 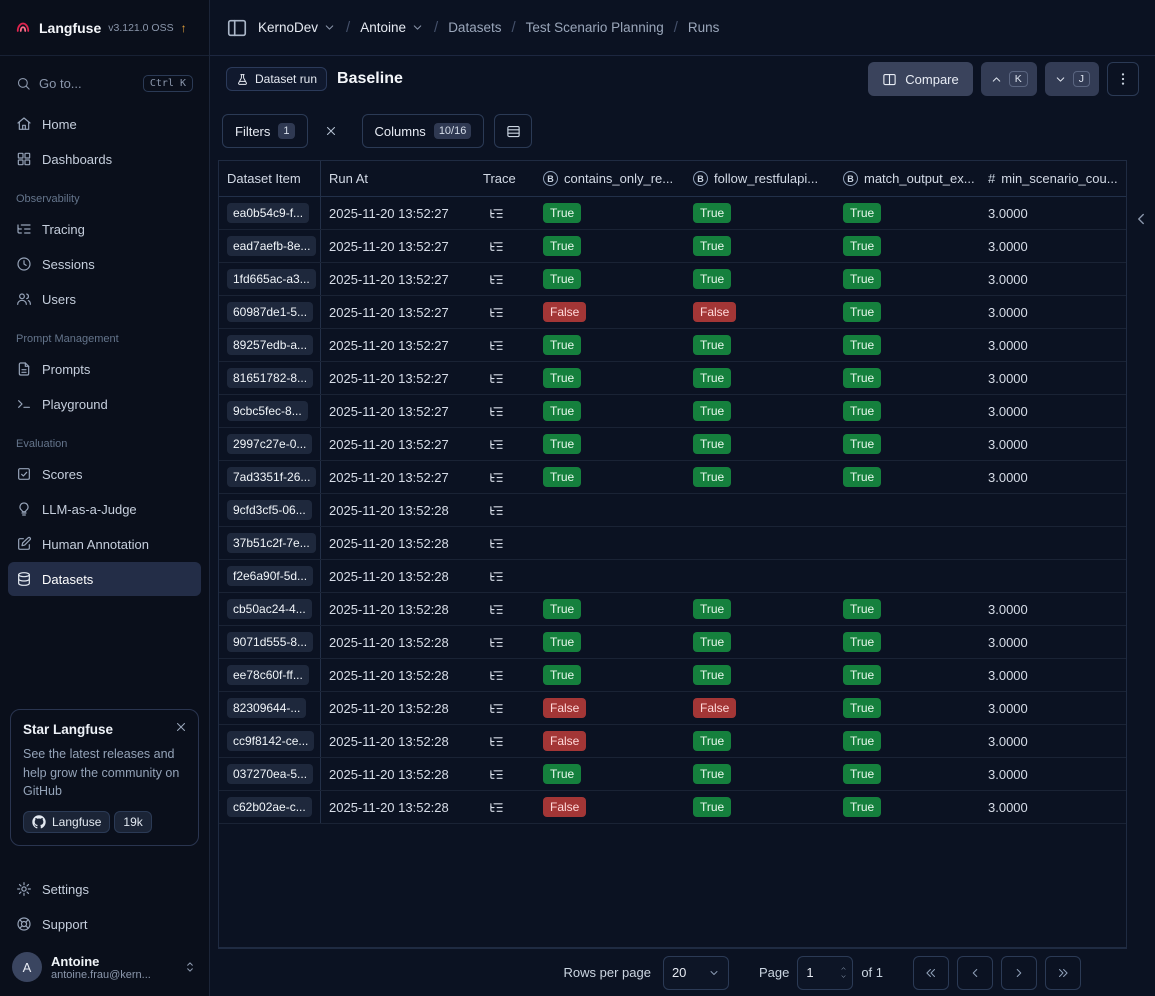 I want to click on sidebar-item-scores: Scores, so click(x=104, y=474).